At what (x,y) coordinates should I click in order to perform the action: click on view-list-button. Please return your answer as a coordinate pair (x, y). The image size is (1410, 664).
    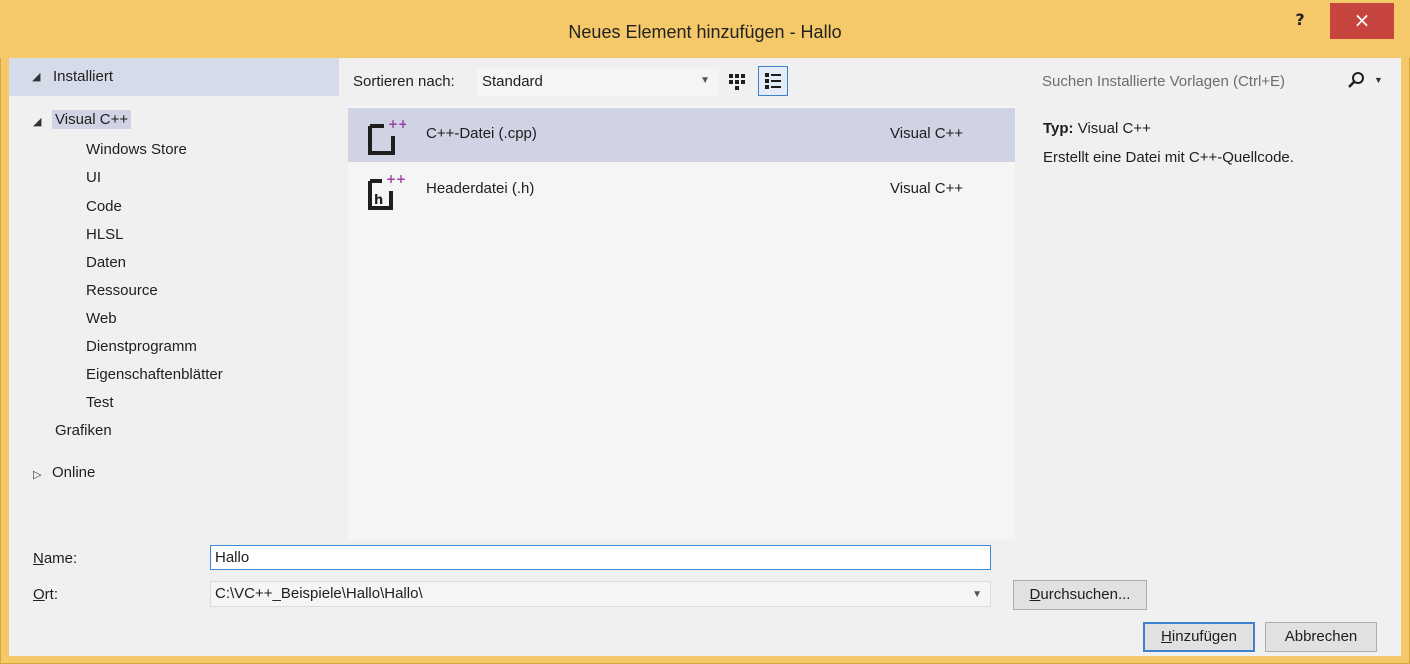
    Looking at the image, I should click on (773, 81).